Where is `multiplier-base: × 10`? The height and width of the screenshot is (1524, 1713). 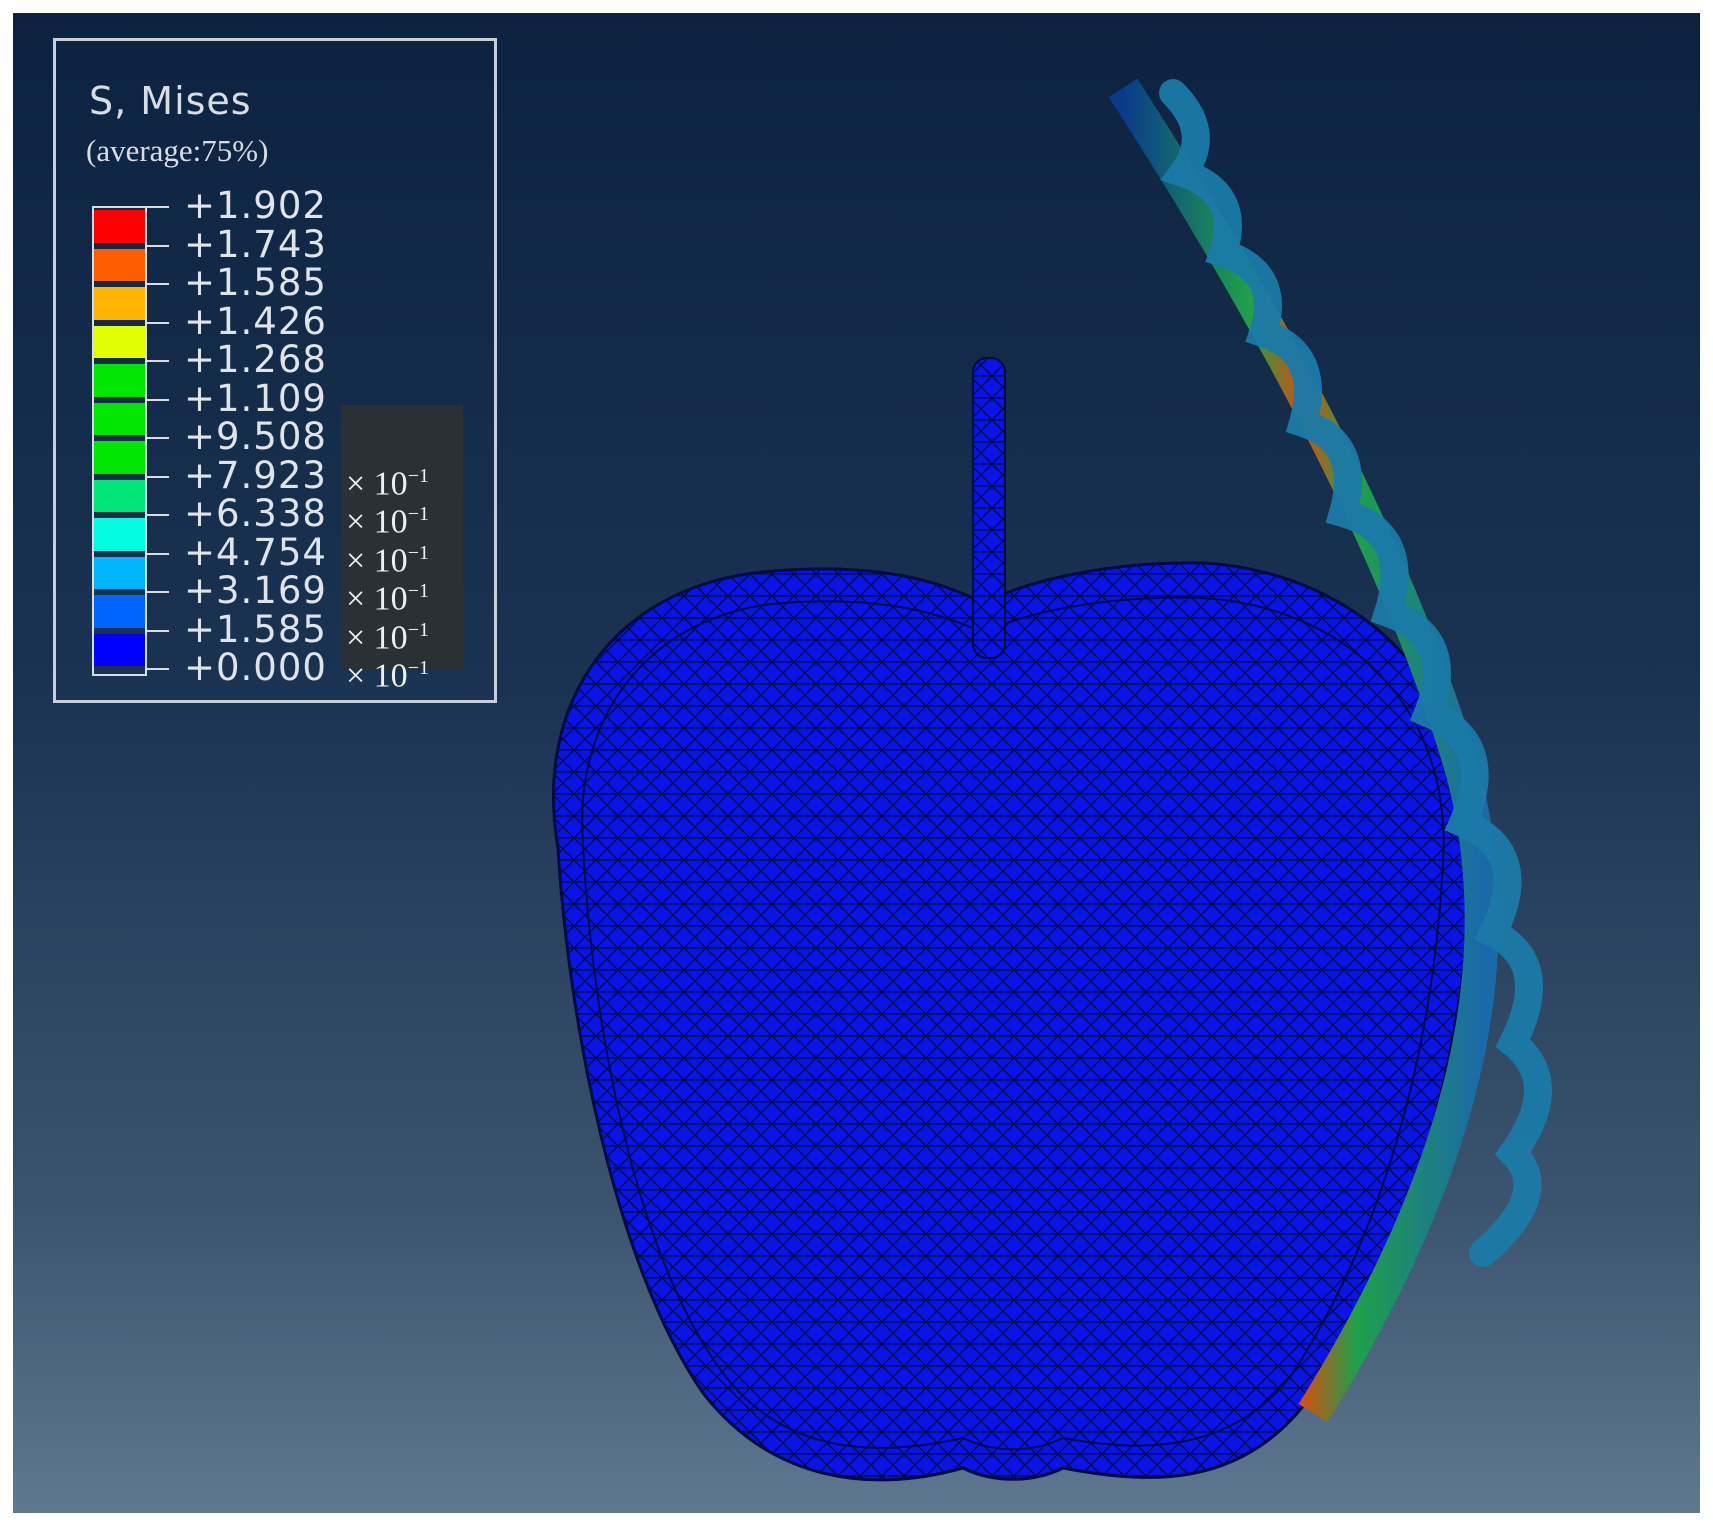
multiplier-base: × 10 is located at coordinates (377, 676).